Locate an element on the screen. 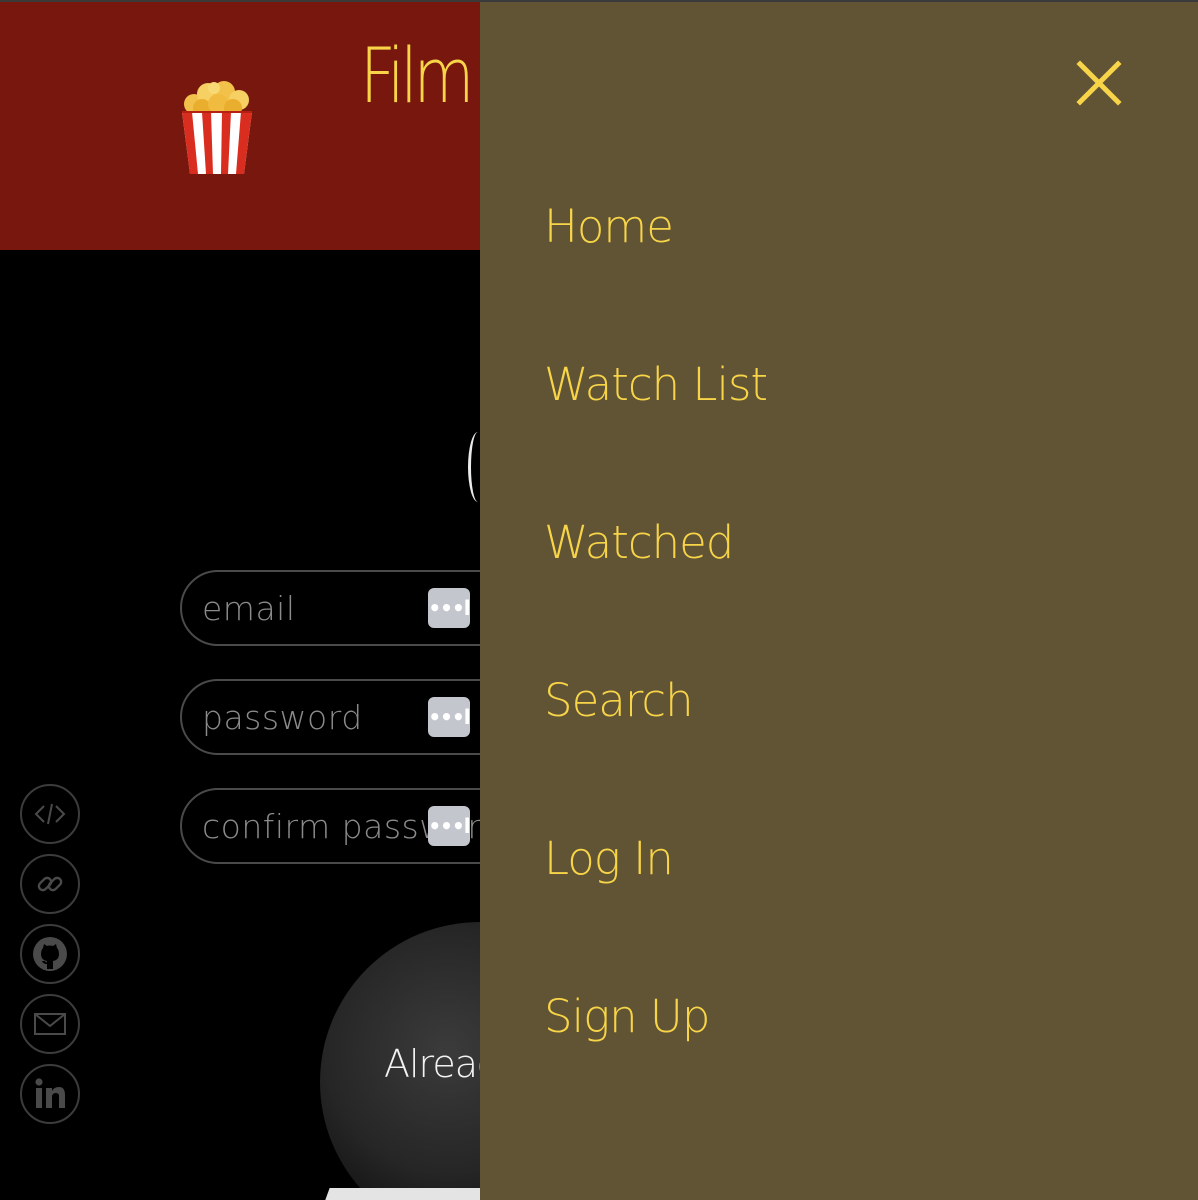 Image resolution: width=1198 pixels, height=1200 pixels. code-link-button is located at coordinates (50, 814).